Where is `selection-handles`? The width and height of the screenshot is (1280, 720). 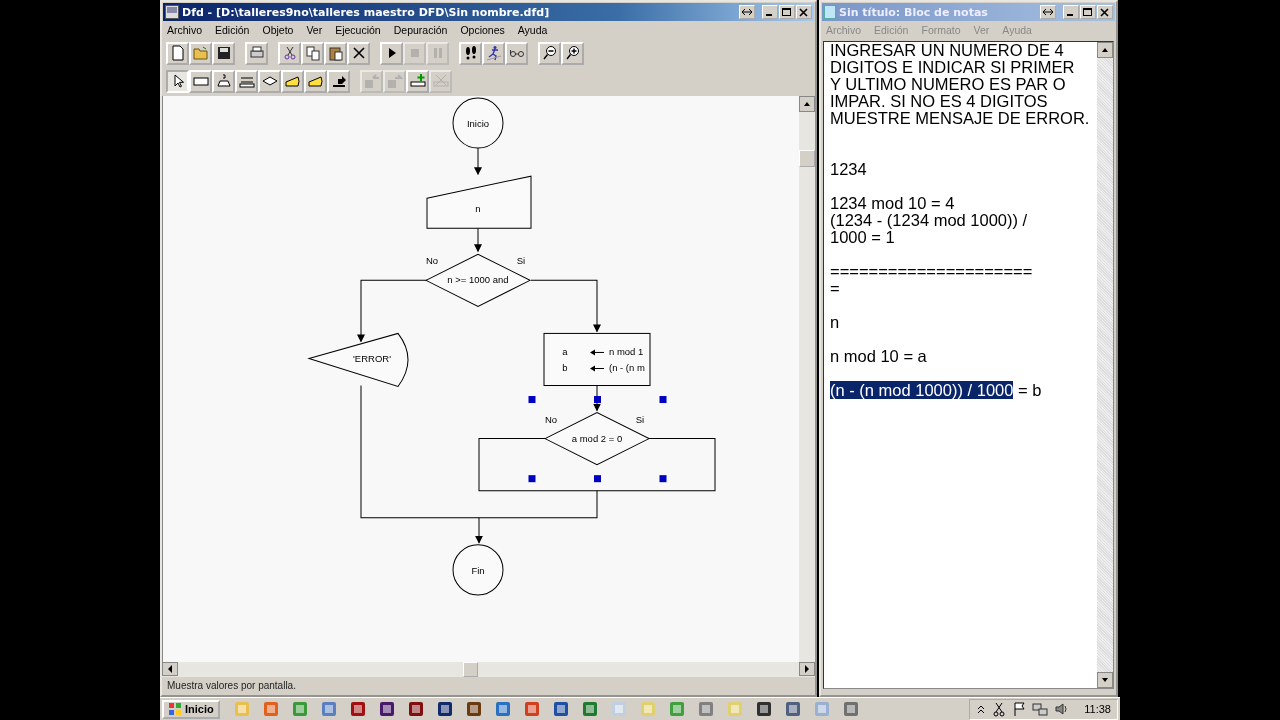 selection-handles is located at coordinates (597, 439).